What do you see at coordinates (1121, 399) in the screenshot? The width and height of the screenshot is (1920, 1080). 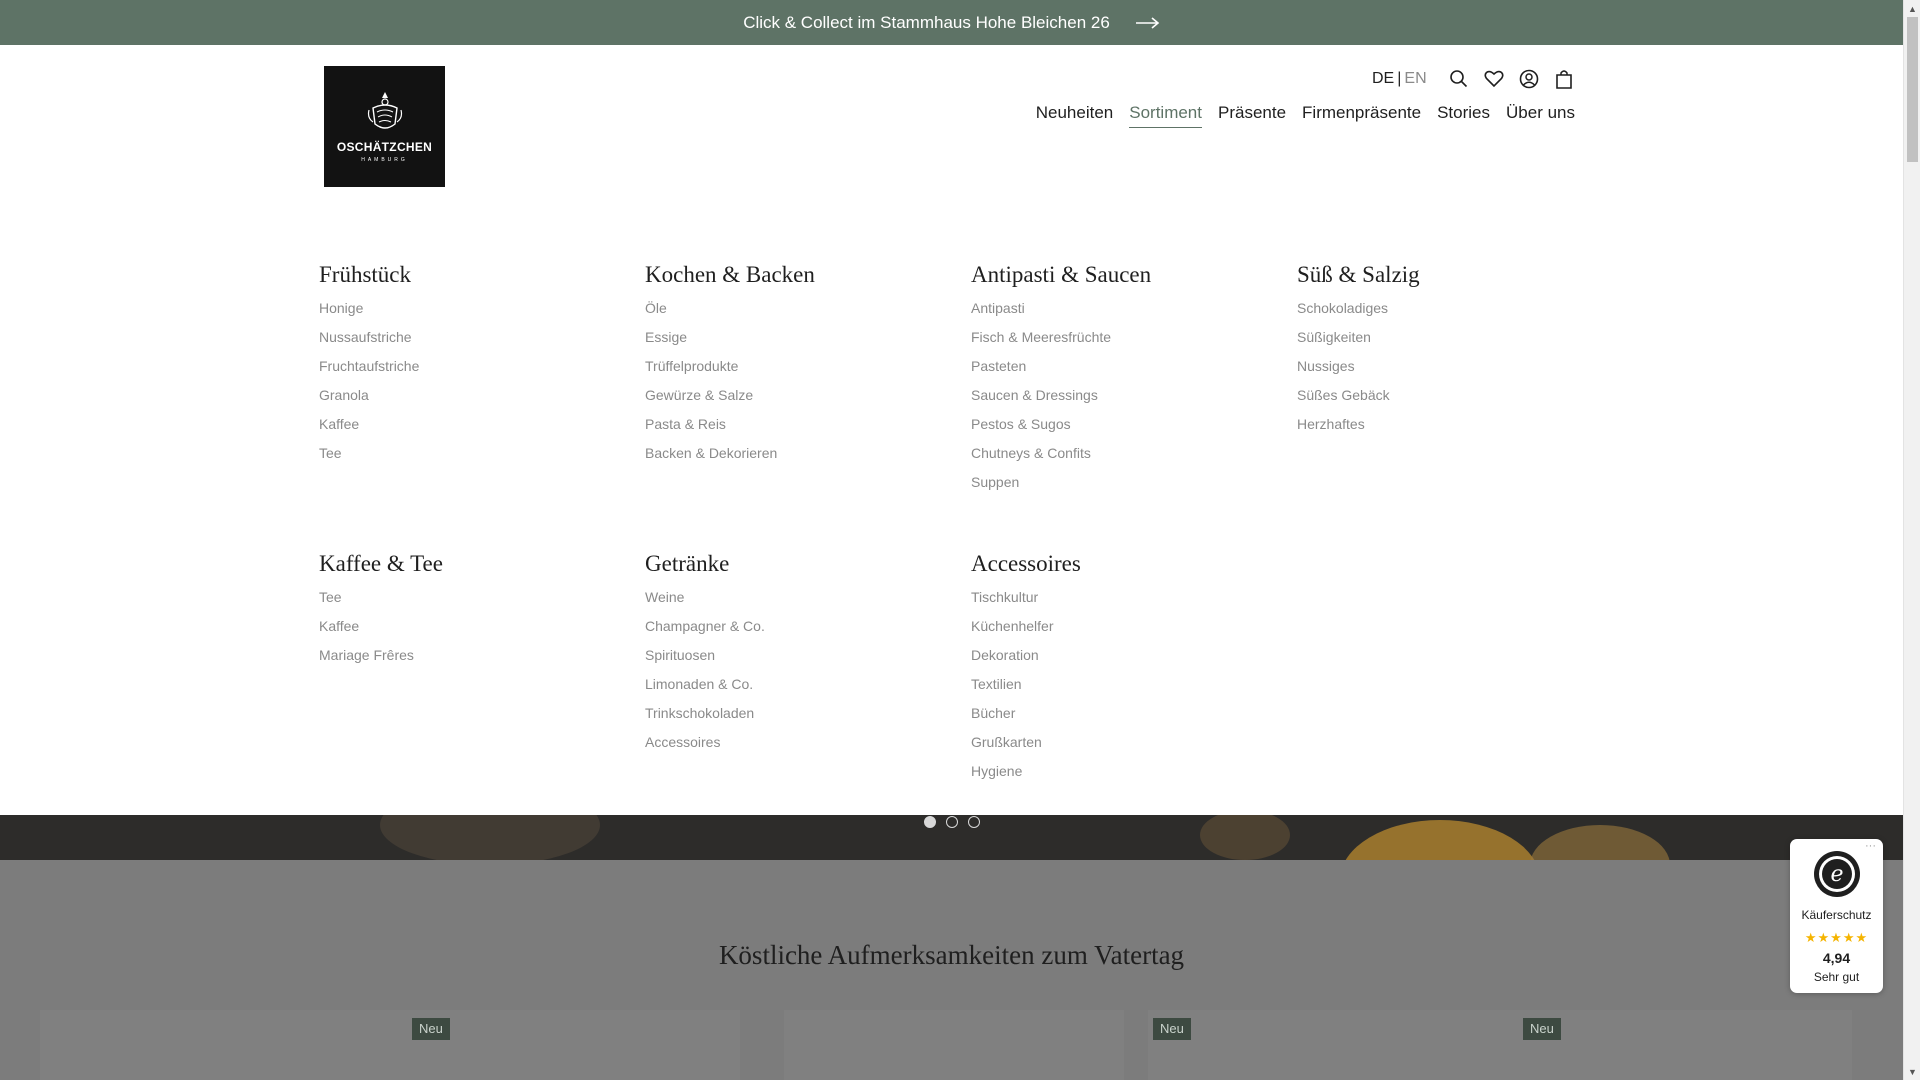 I see `menu-link: Saucen & Dressings` at bounding box center [1121, 399].